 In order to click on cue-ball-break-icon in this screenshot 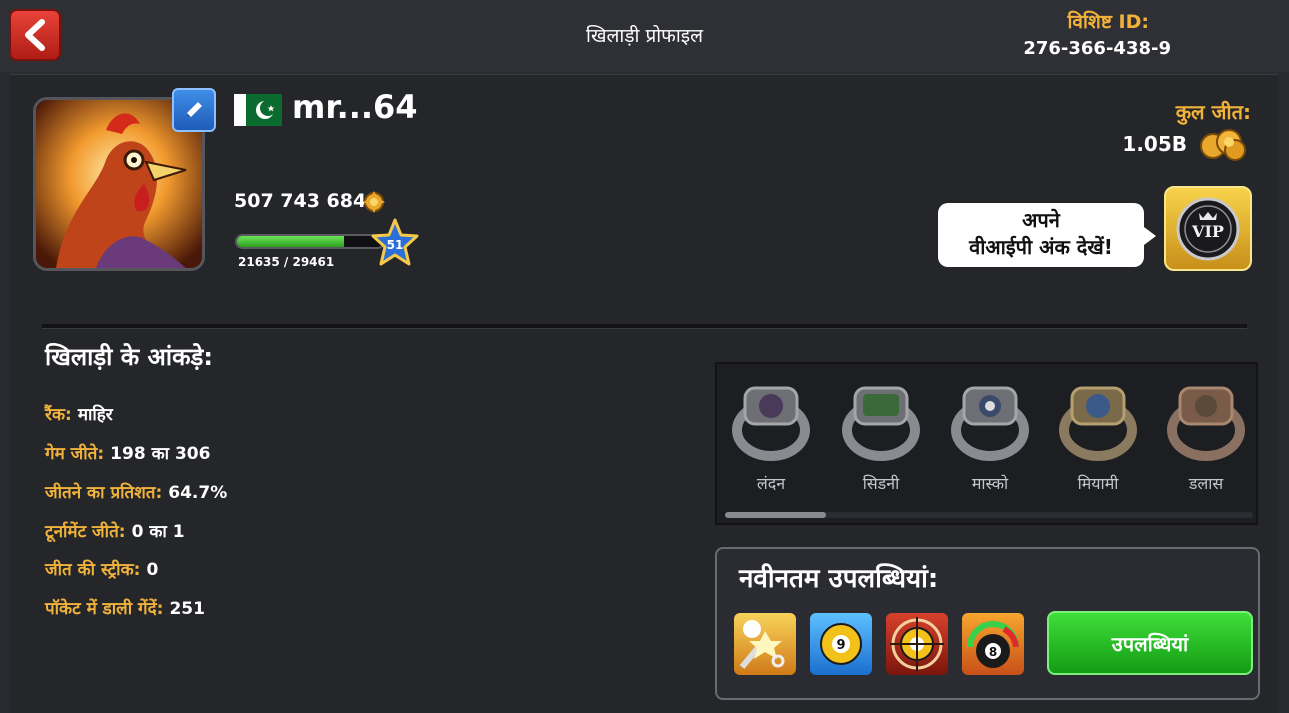, I will do `click(762, 644)`.